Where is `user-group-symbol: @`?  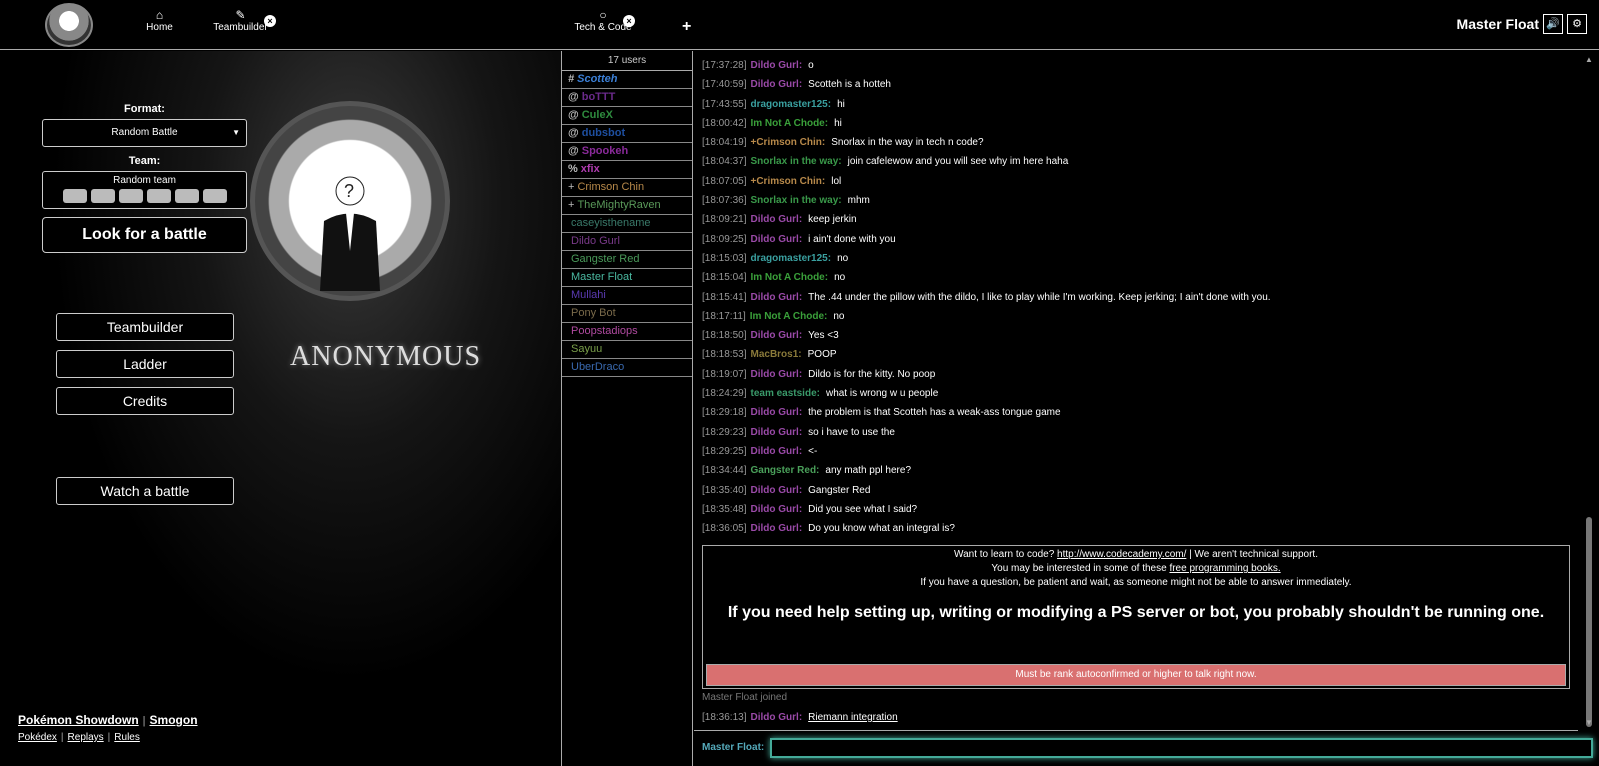 user-group-symbol: @ is located at coordinates (573, 115).